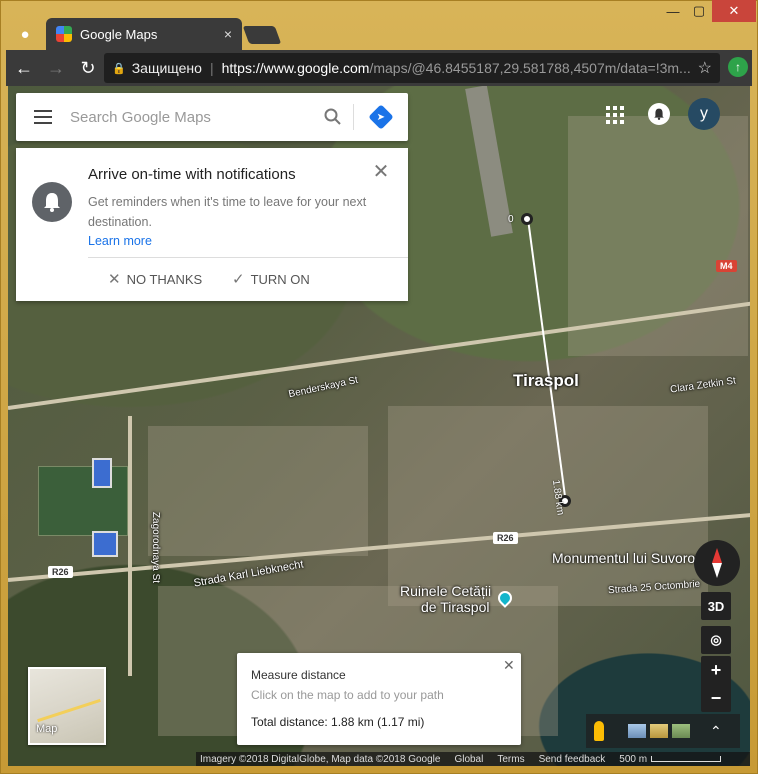 The height and width of the screenshot is (774, 758). What do you see at coordinates (546, 381) in the screenshot?
I see `city-label: Tiraspol` at bounding box center [546, 381].